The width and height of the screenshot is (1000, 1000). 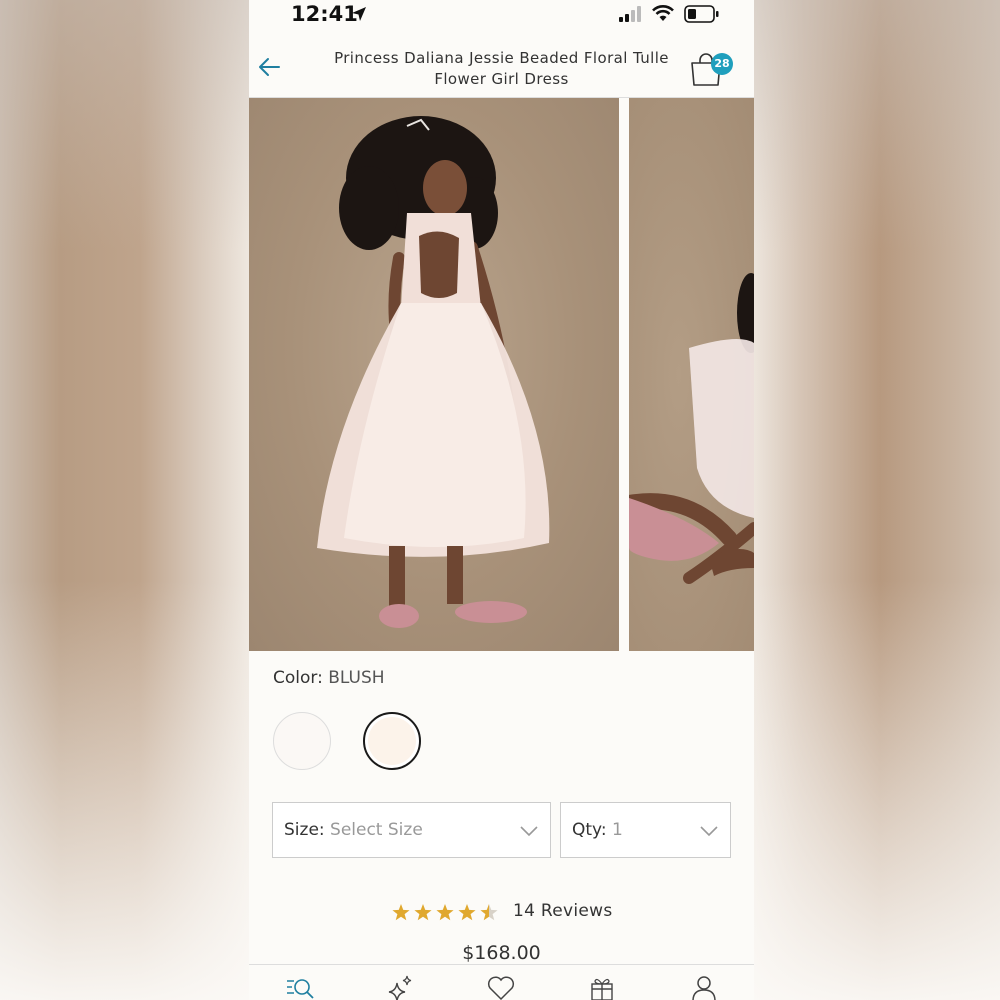 I want to click on battery-icon, so click(x=701, y=14).